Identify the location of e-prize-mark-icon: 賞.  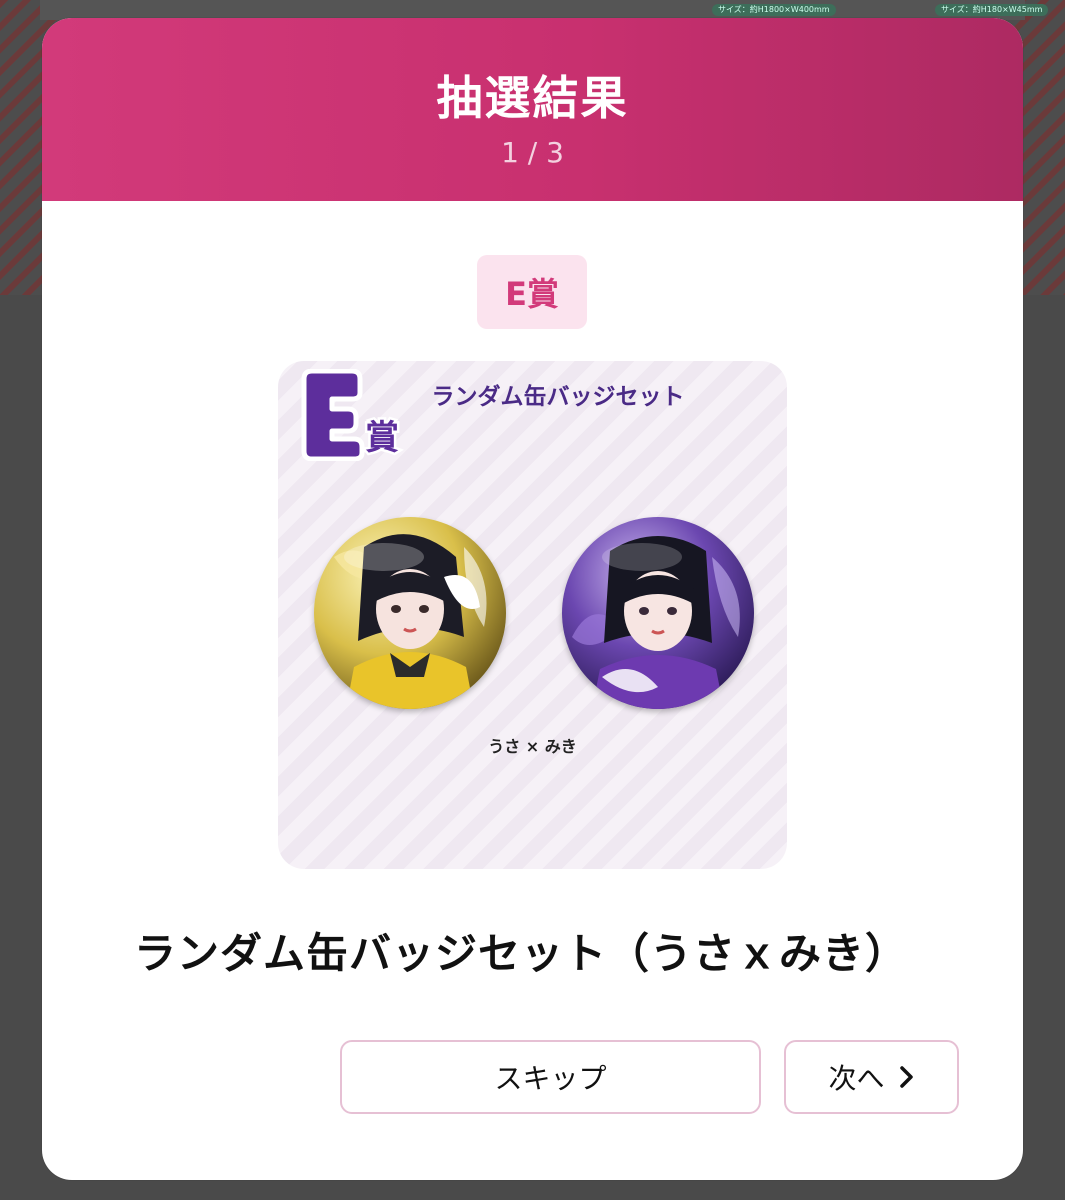
(351, 415).